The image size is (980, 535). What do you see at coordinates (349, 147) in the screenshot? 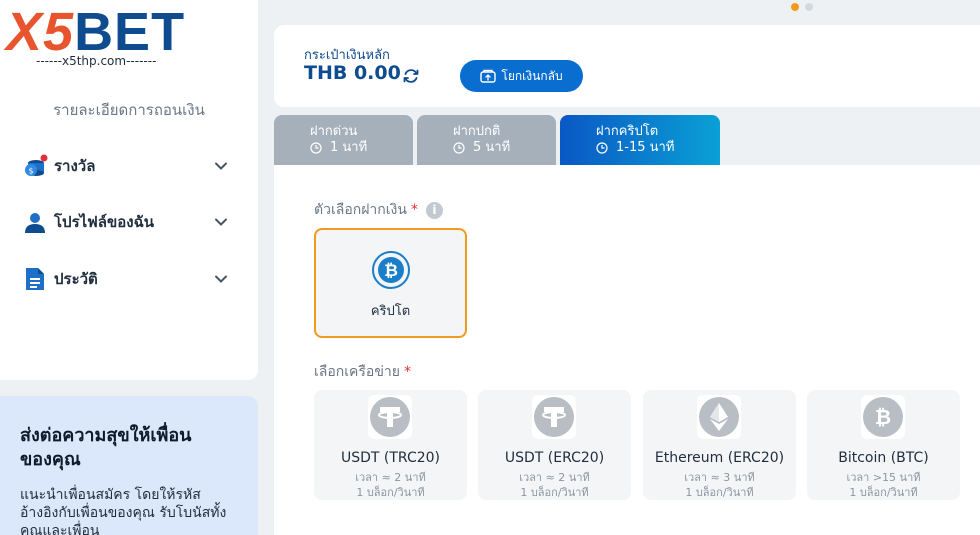
I see `tab-time-text: 1 นาที` at bounding box center [349, 147].